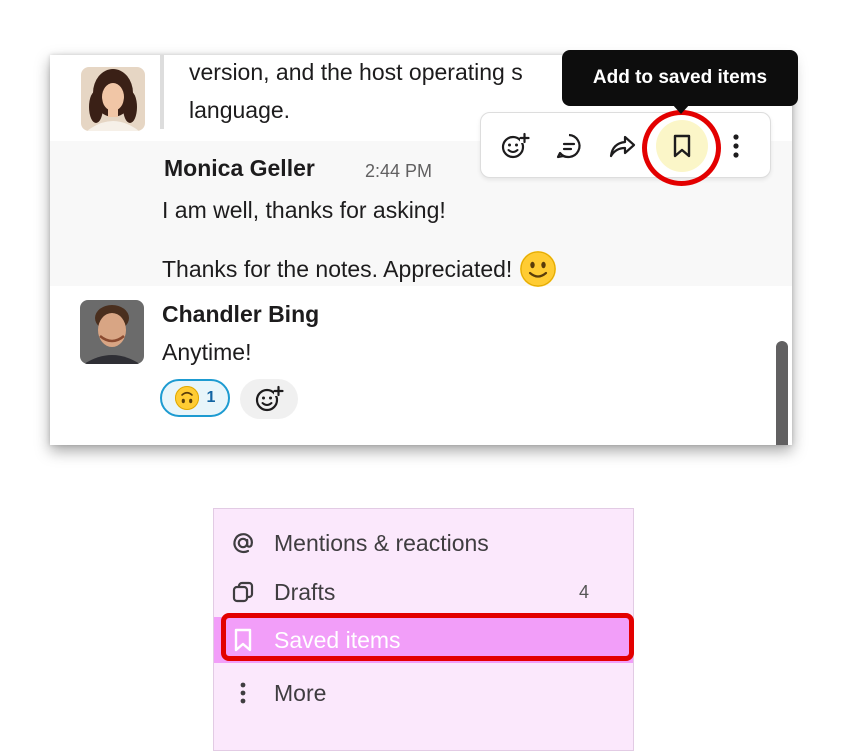 The height and width of the screenshot is (756, 848). What do you see at coordinates (211, 397) in the screenshot?
I see `reaction-count: 1` at bounding box center [211, 397].